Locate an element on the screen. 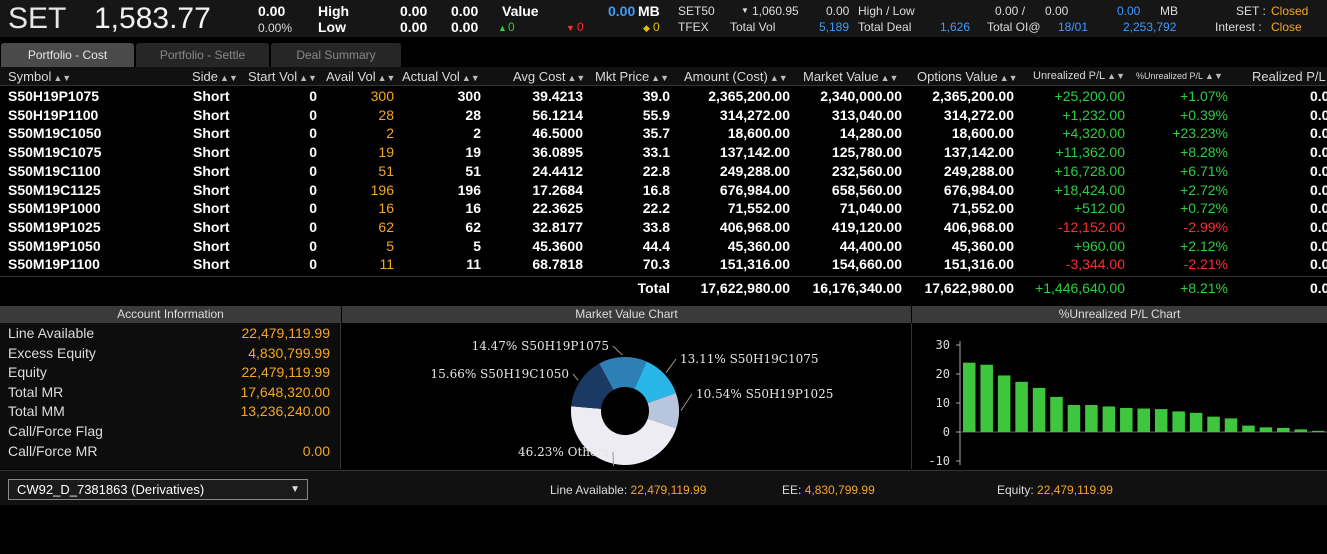 This screenshot has width=1327, height=554. cell-market-value: 2,340,000.00 is located at coordinates (861, 96).